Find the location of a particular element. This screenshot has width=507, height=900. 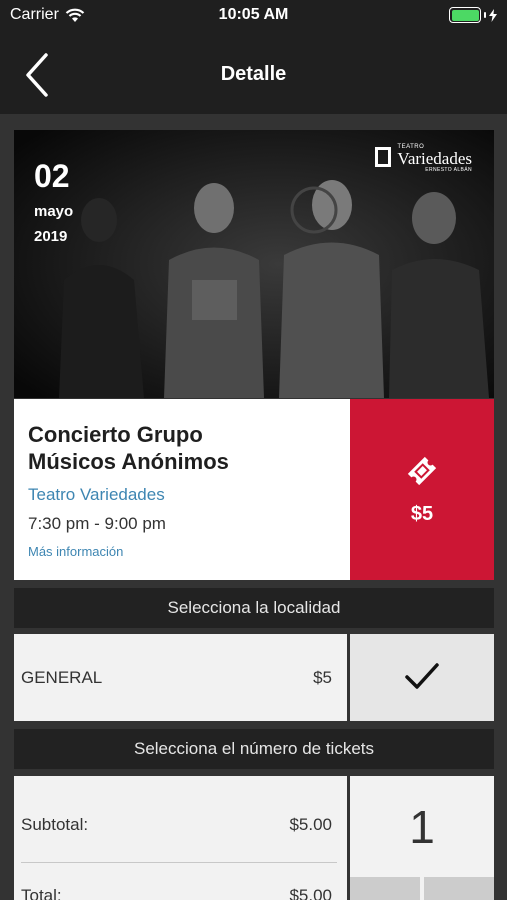

status-time: 10:05 AM is located at coordinates (253, 14).